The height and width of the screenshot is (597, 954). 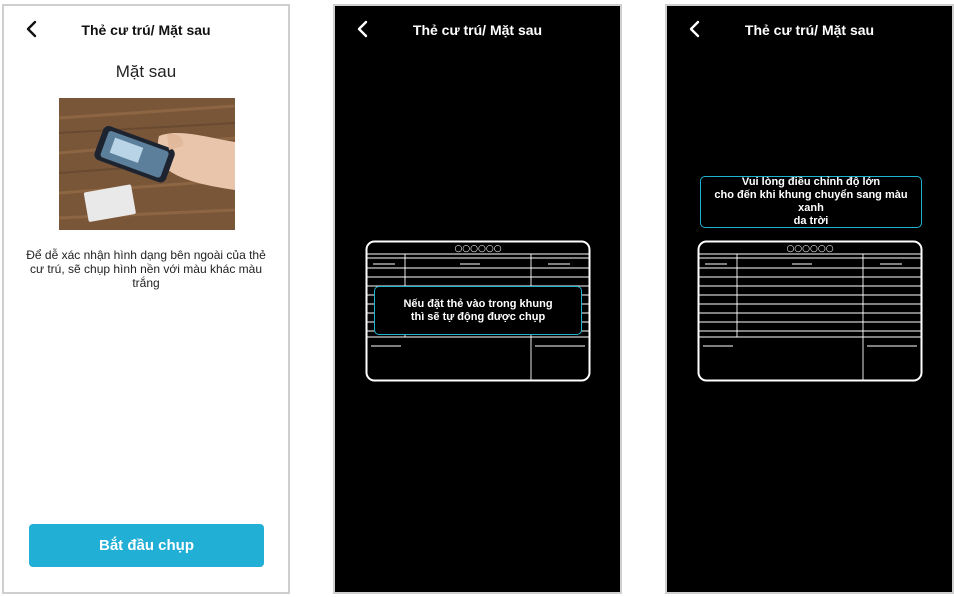 I want to click on section-subtitle: Mặt sau, so click(x=146, y=71).